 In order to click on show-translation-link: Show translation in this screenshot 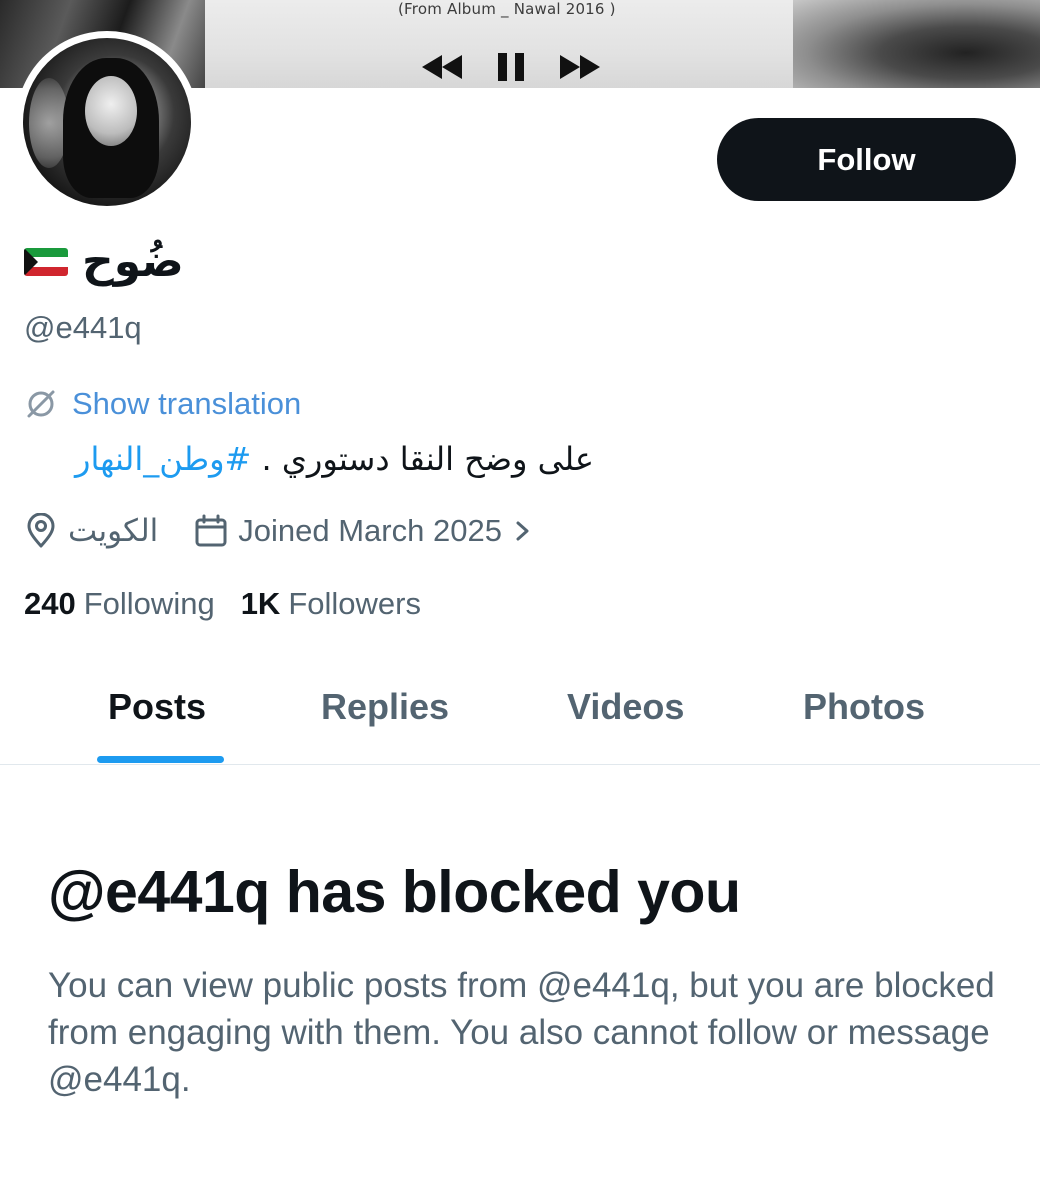, I will do `click(162, 404)`.